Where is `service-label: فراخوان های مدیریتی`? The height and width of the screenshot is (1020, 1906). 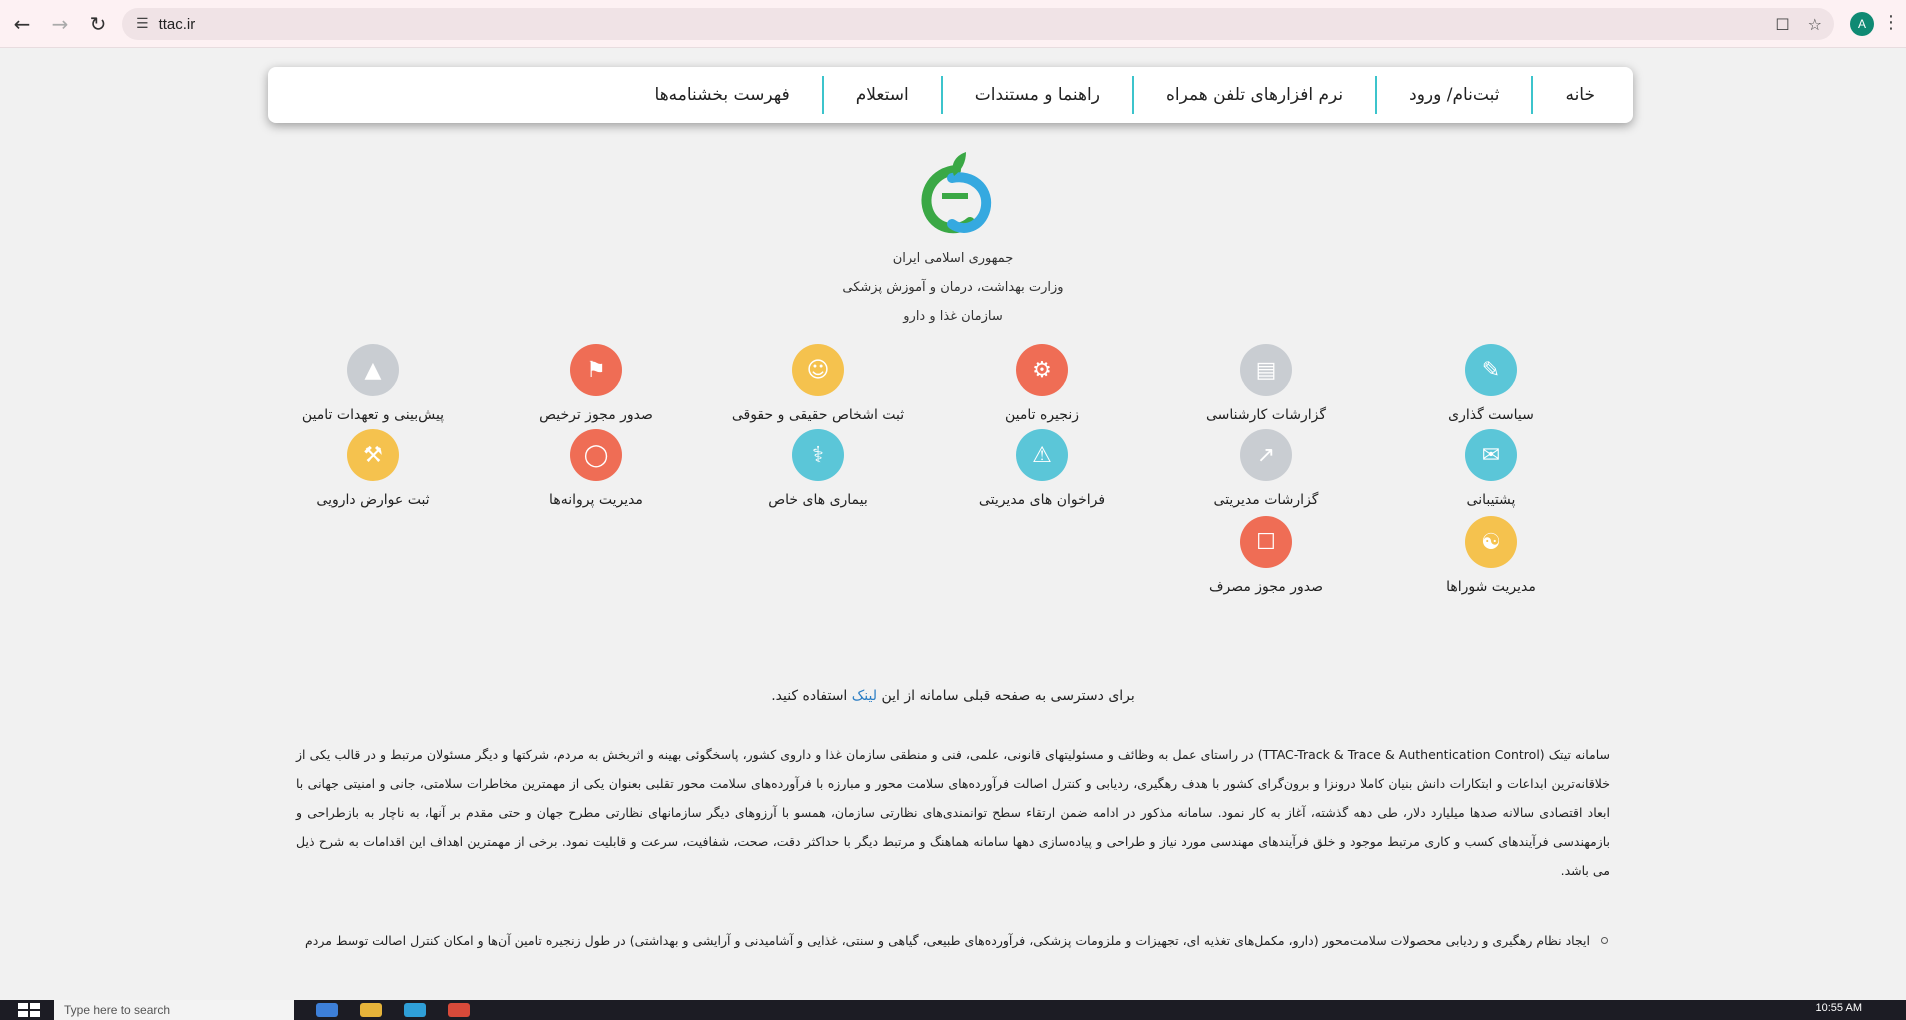
service-label: فراخوان های مدیریتی is located at coordinates (1042, 500).